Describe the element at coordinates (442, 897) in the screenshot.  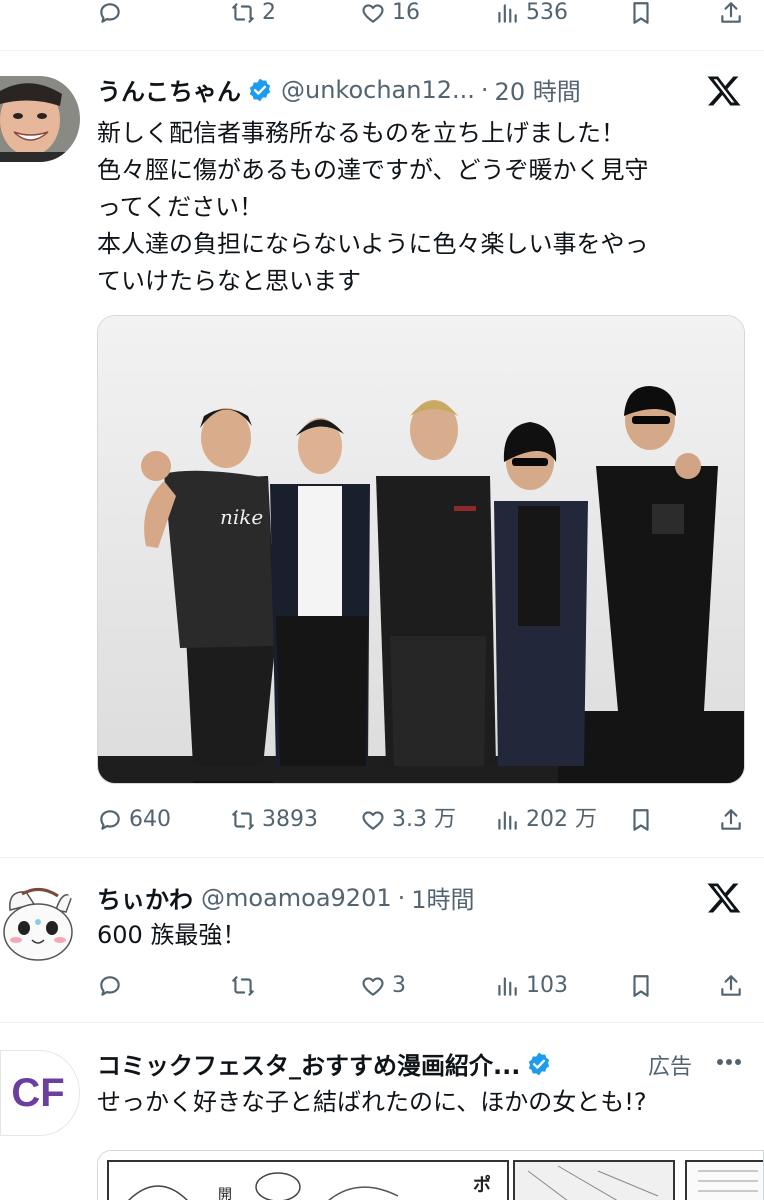
I see `timestamp: 1時間` at that location.